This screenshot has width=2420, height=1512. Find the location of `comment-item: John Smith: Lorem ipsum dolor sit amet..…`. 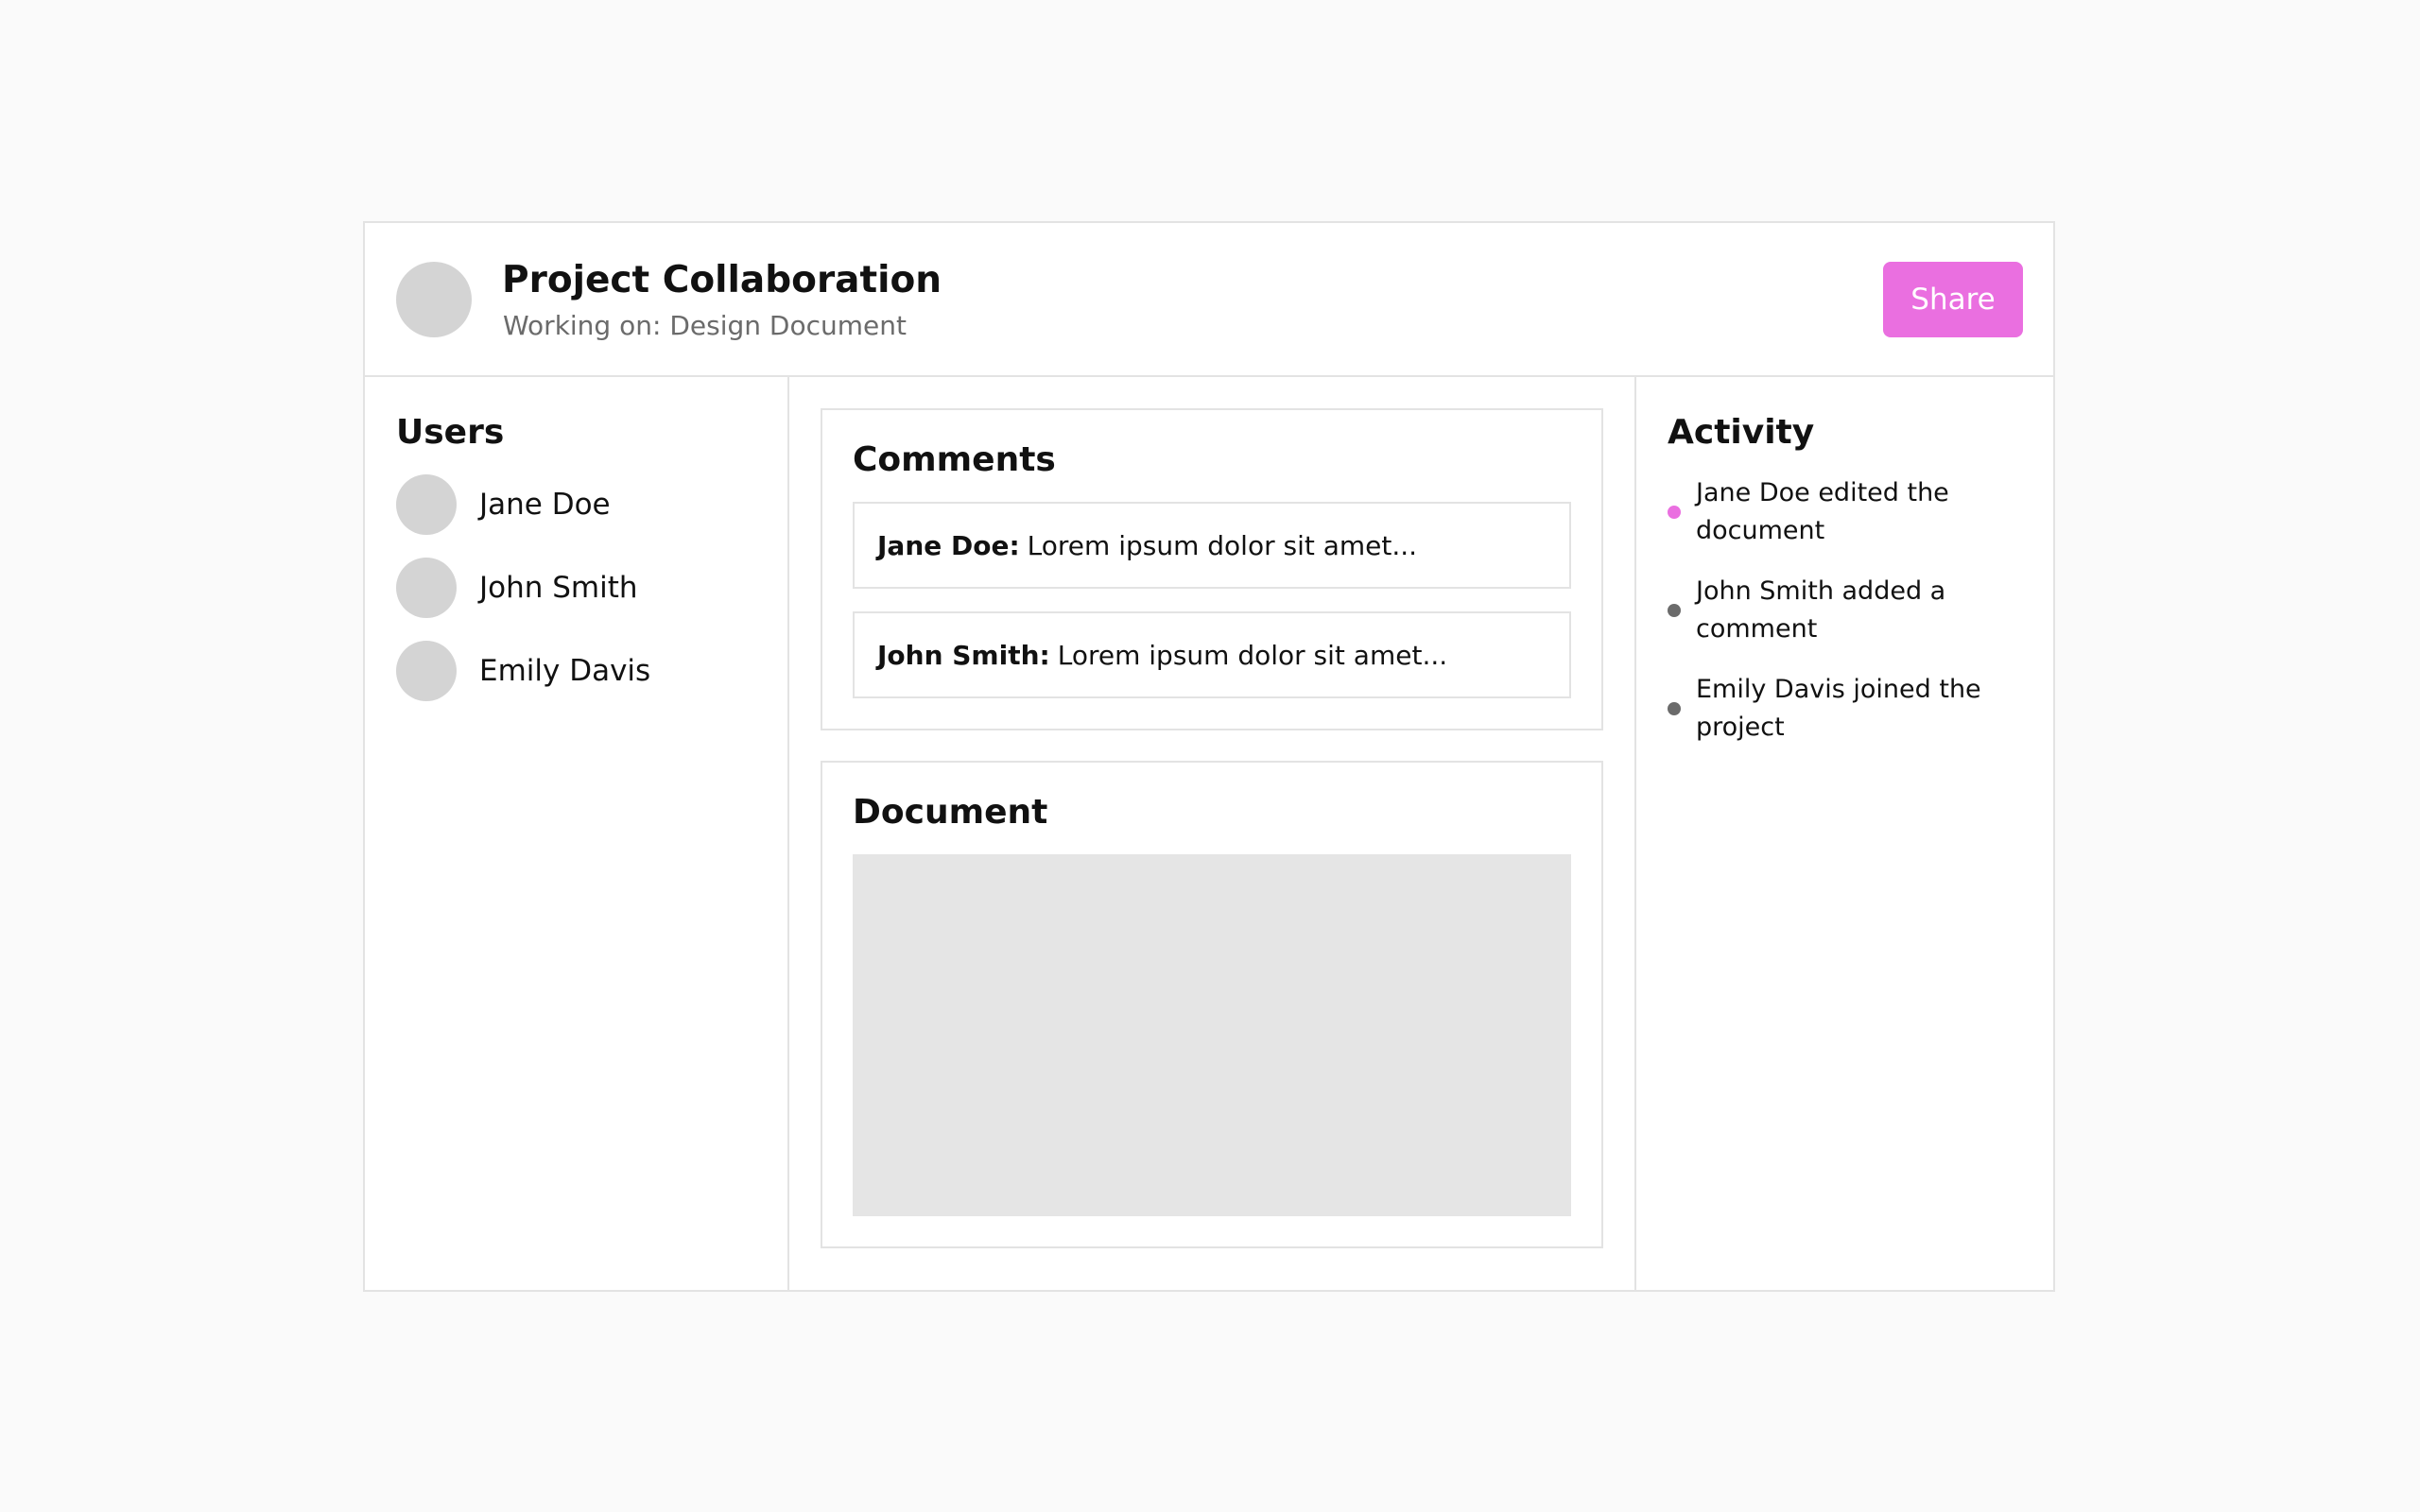

comment-item: John Smith: Lorem ipsum dolor sit amet..… is located at coordinates (1212, 654).